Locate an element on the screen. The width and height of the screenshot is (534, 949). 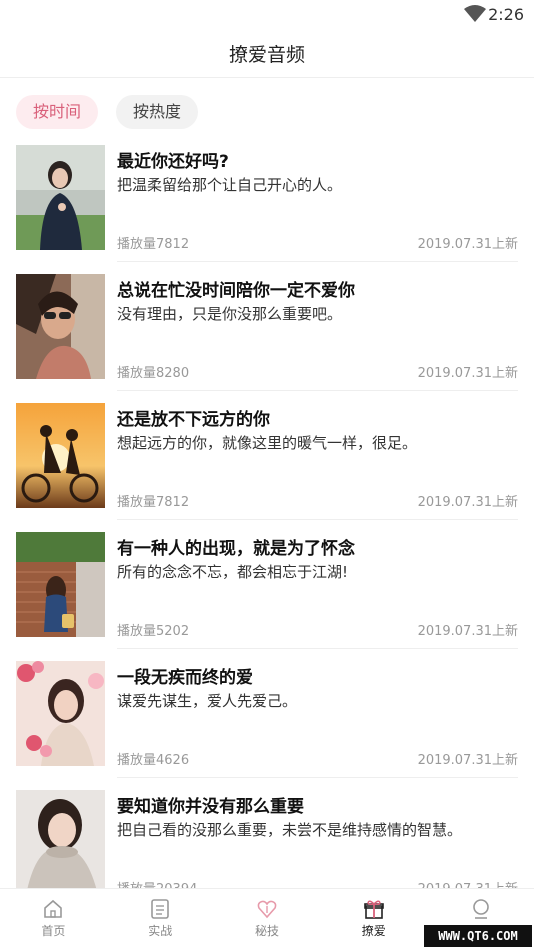
item-title: 最近你还好吗? is located at coordinates (173, 162).